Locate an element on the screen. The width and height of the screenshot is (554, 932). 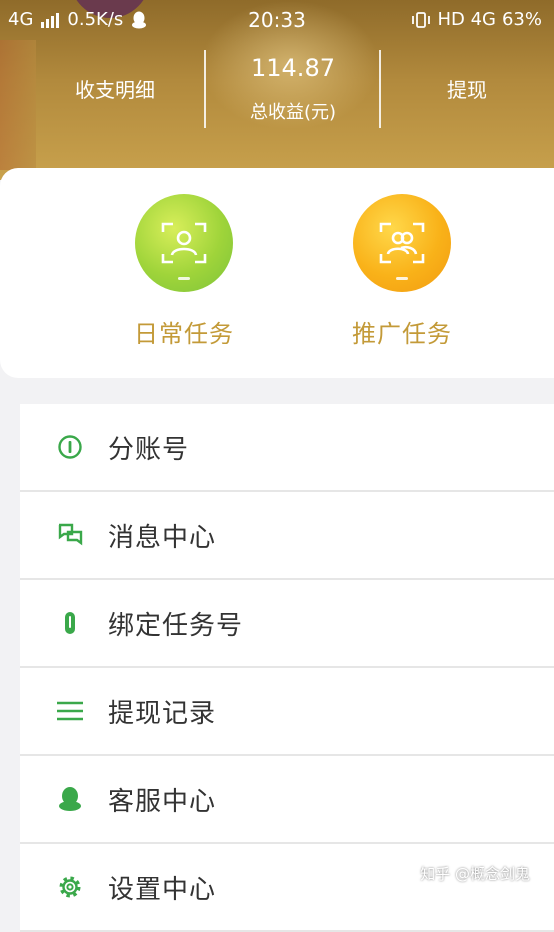
menu-label: 提现记录 is located at coordinates (162, 713).